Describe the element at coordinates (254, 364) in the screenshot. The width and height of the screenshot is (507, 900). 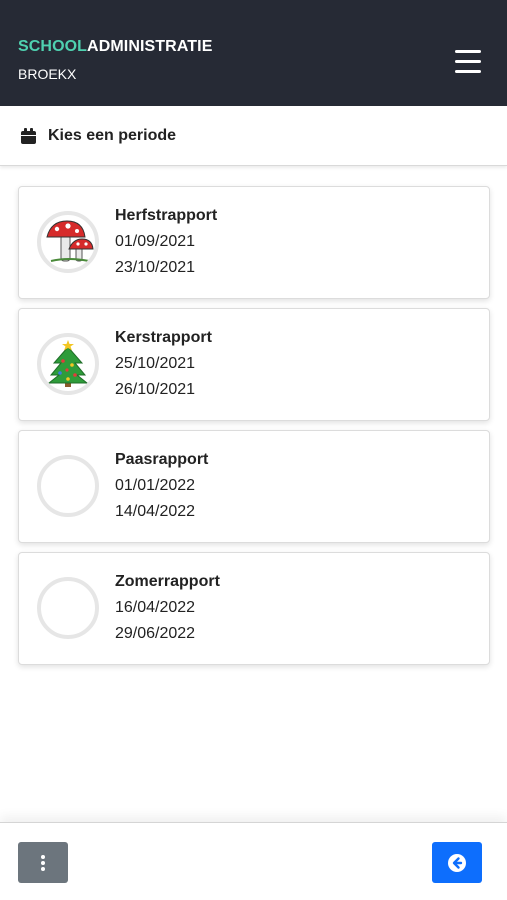
I see `period-card-kerstrapport: Kerstrapport 25/10/2021 26/10/2021` at that location.